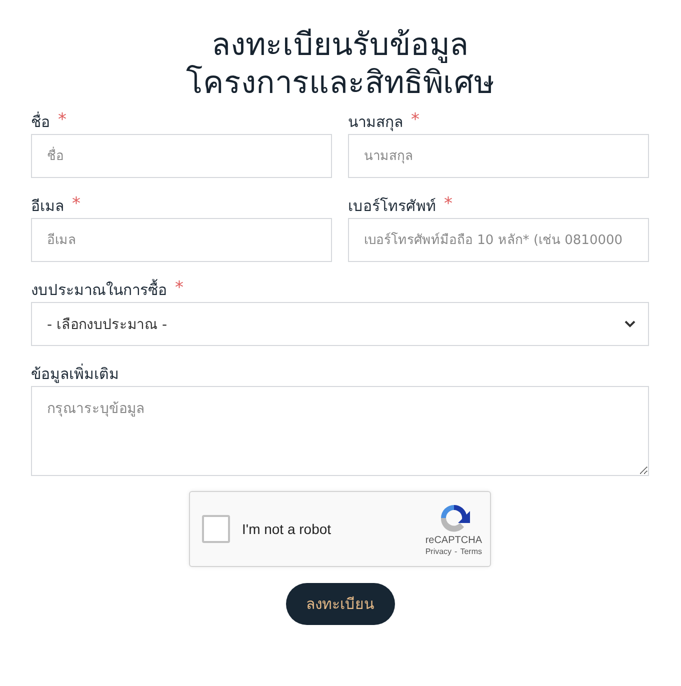  Describe the element at coordinates (438, 551) in the screenshot. I see `privacy-link: Privacy` at that location.